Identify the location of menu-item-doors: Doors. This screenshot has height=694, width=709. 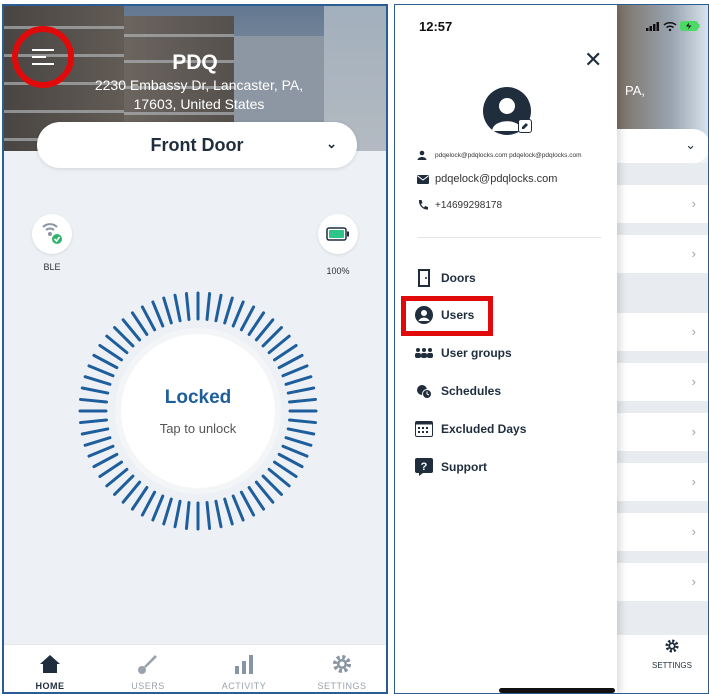
(444, 278).